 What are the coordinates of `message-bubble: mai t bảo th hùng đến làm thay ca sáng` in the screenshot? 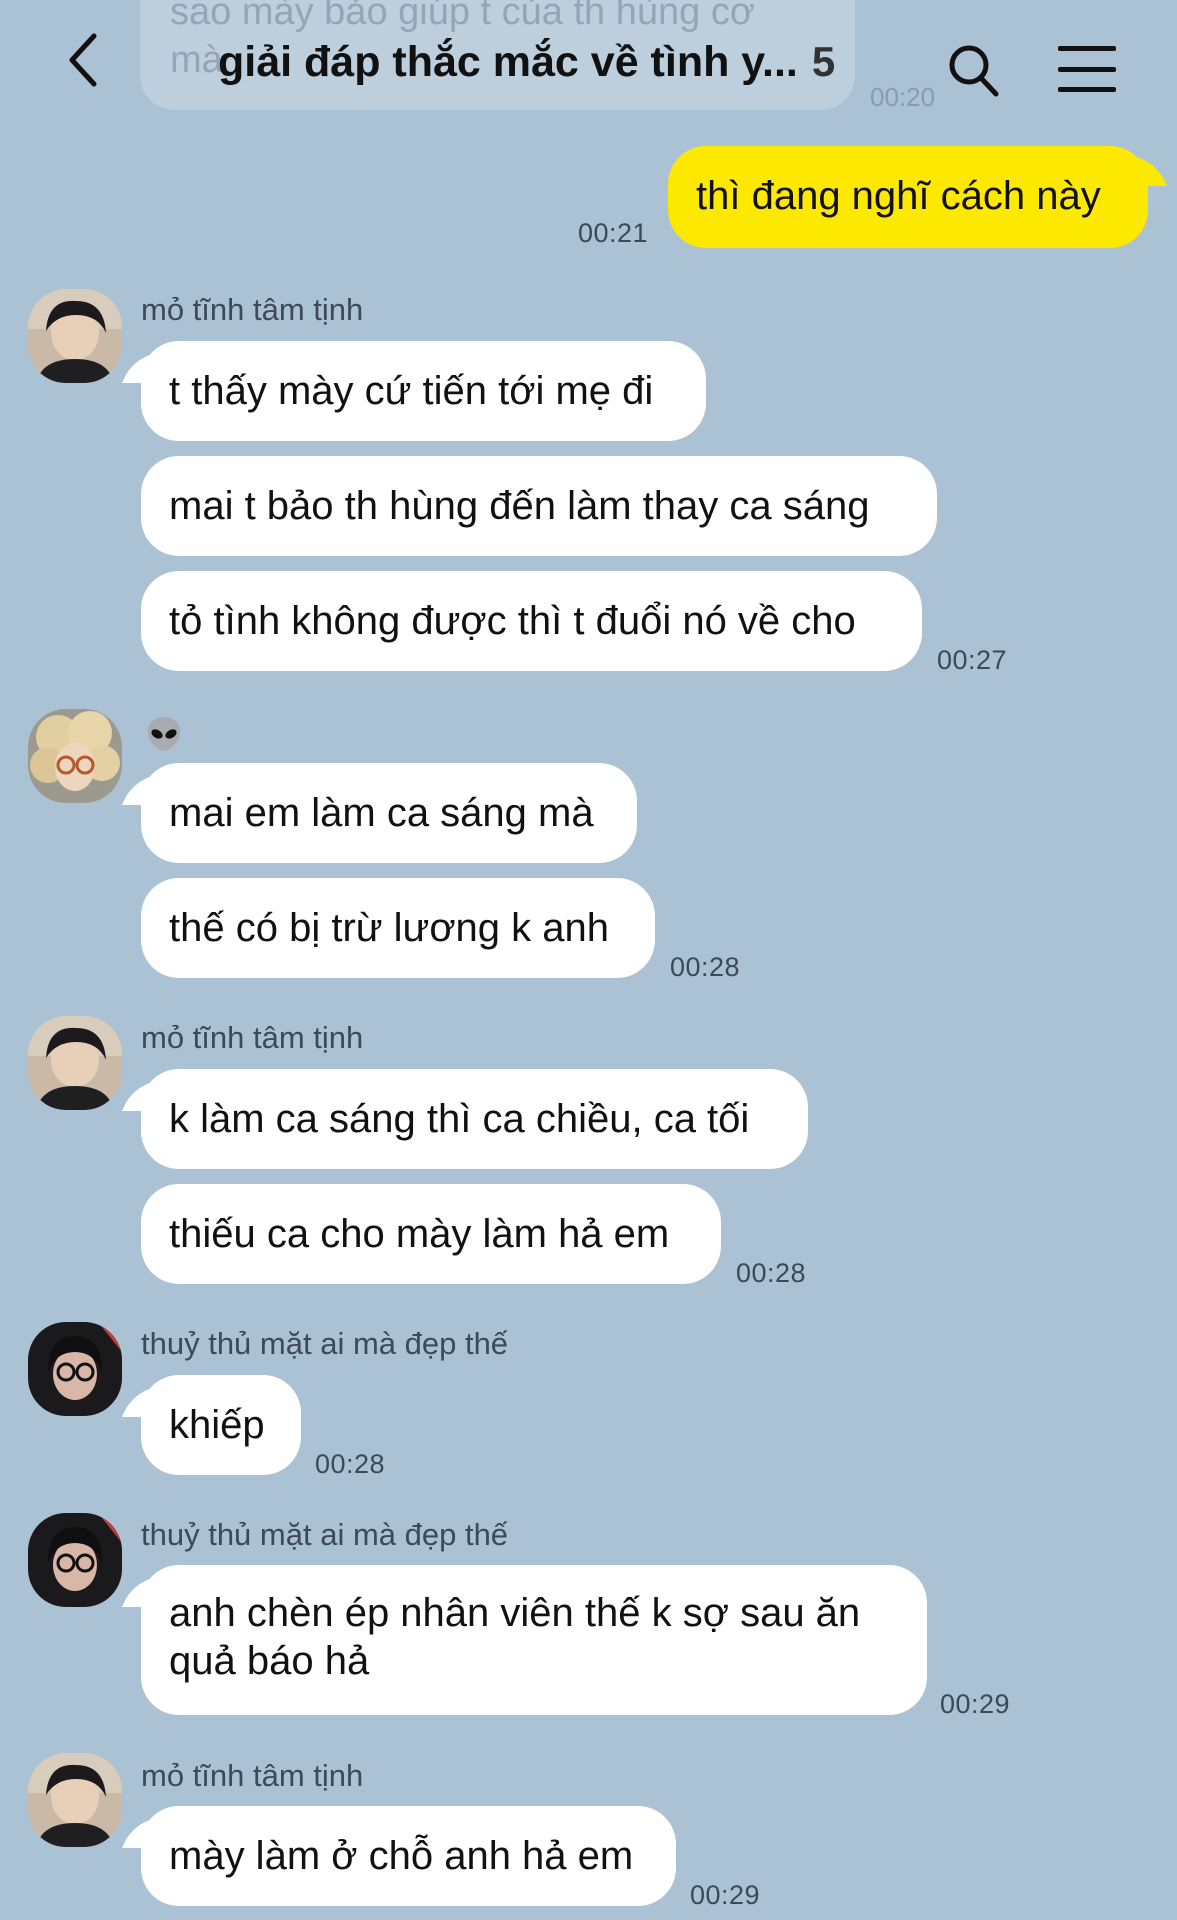 It's located at (539, 506).